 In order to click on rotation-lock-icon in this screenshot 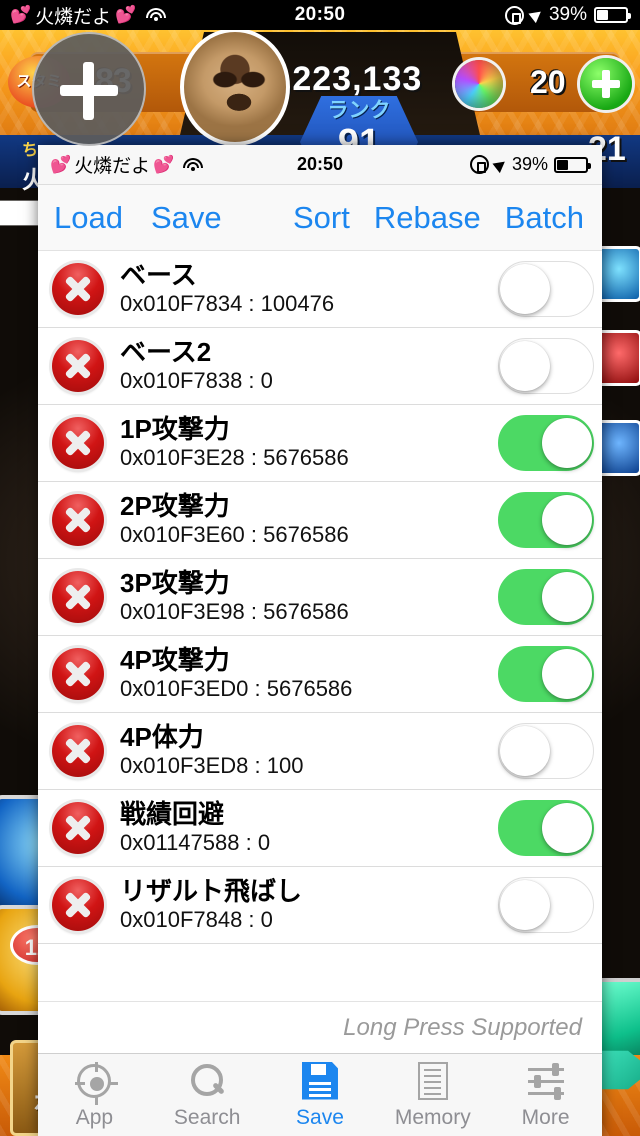, I will do `click(514, 15)`.